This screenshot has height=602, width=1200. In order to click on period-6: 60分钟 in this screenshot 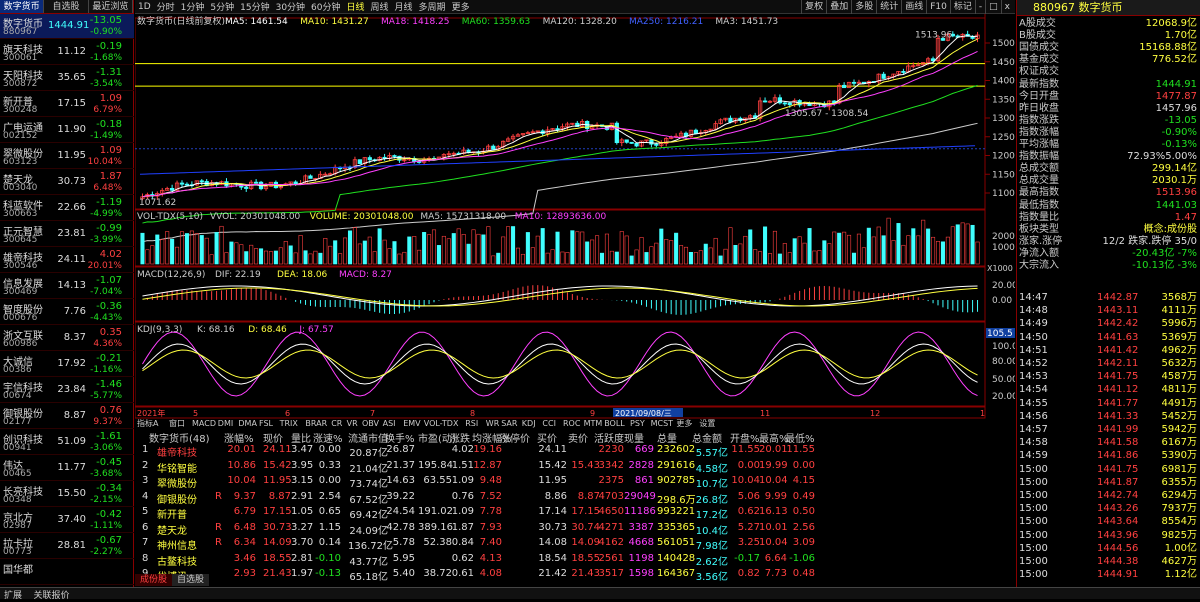, I will do `click(325, 6)`.